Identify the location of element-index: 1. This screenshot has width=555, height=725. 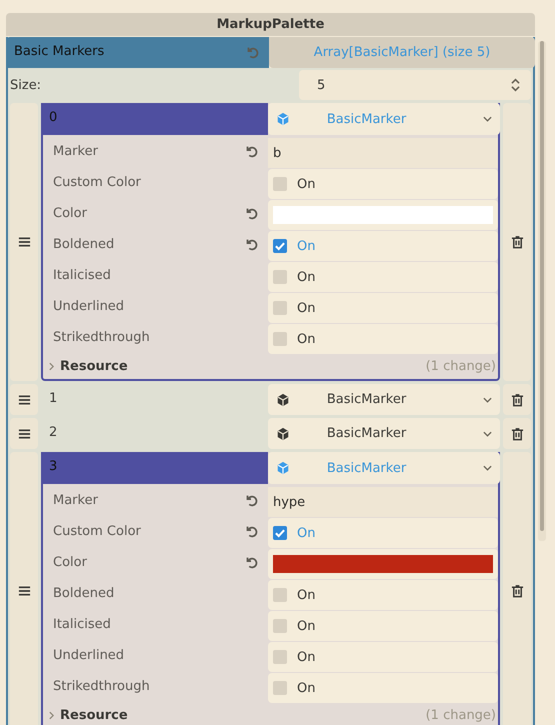
(53, 399).